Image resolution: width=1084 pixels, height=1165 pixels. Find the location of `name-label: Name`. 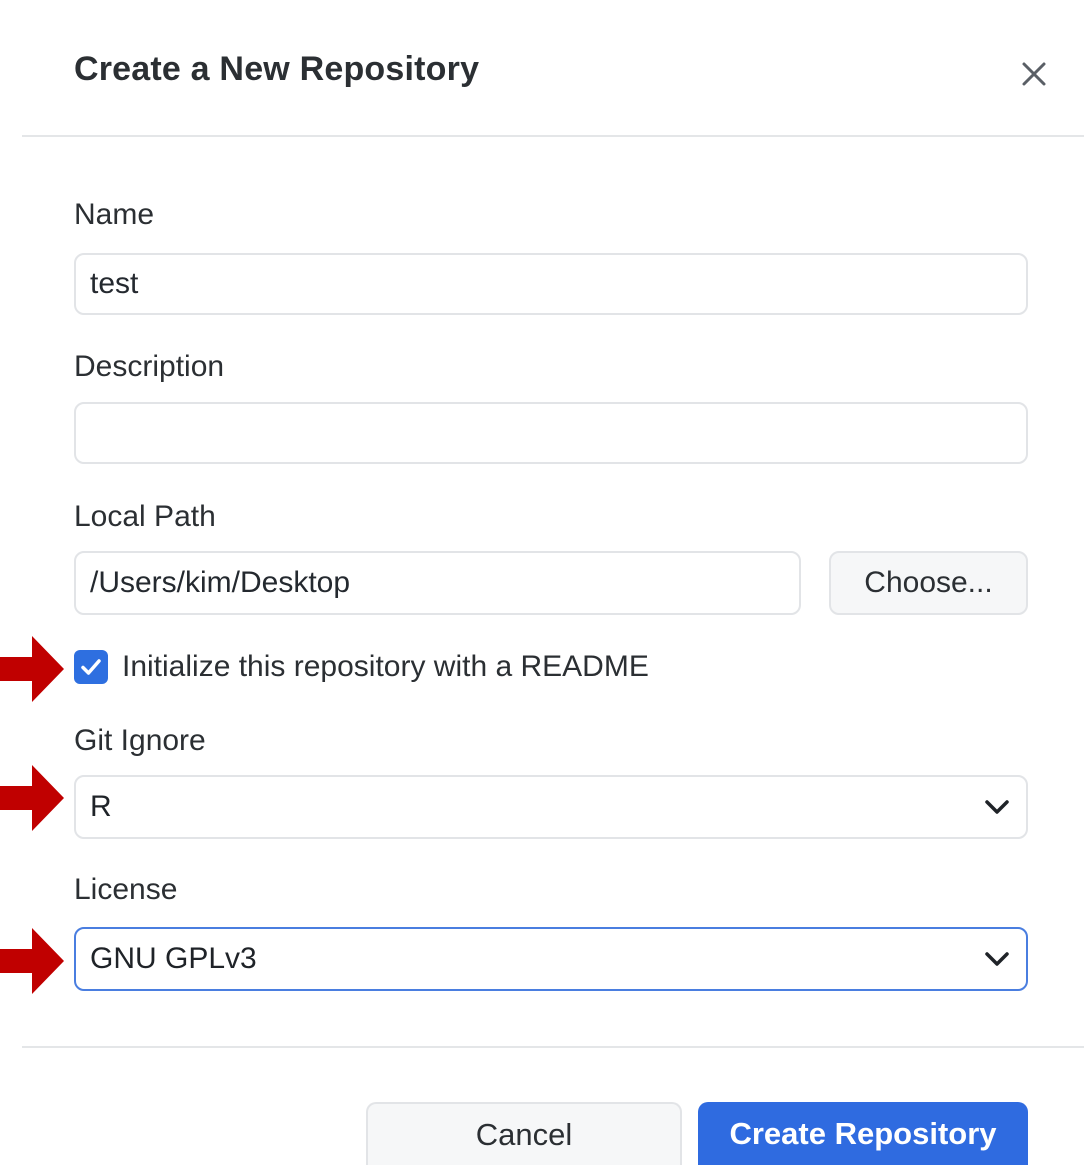

name-label: Name is located at coordinates (114, 214).